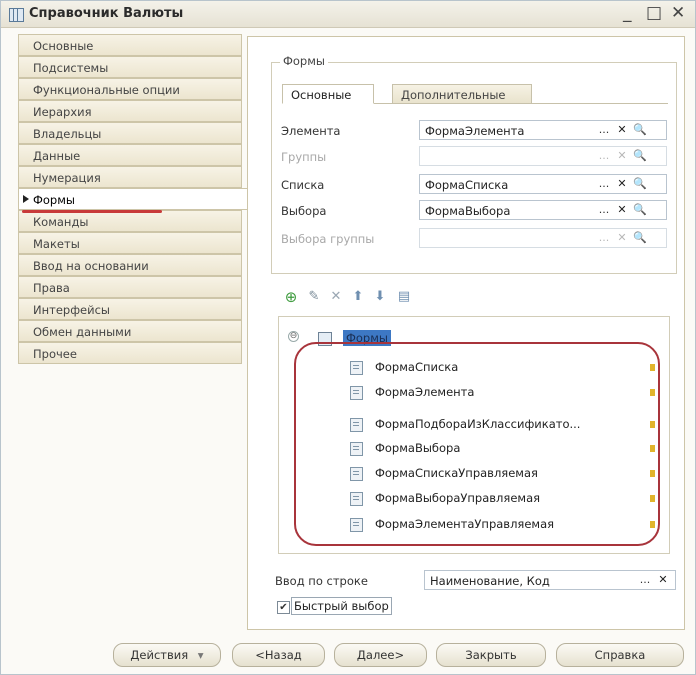  I want to click on sidebar-item-input-based-on: Ввод на основании, so click(130, 265).